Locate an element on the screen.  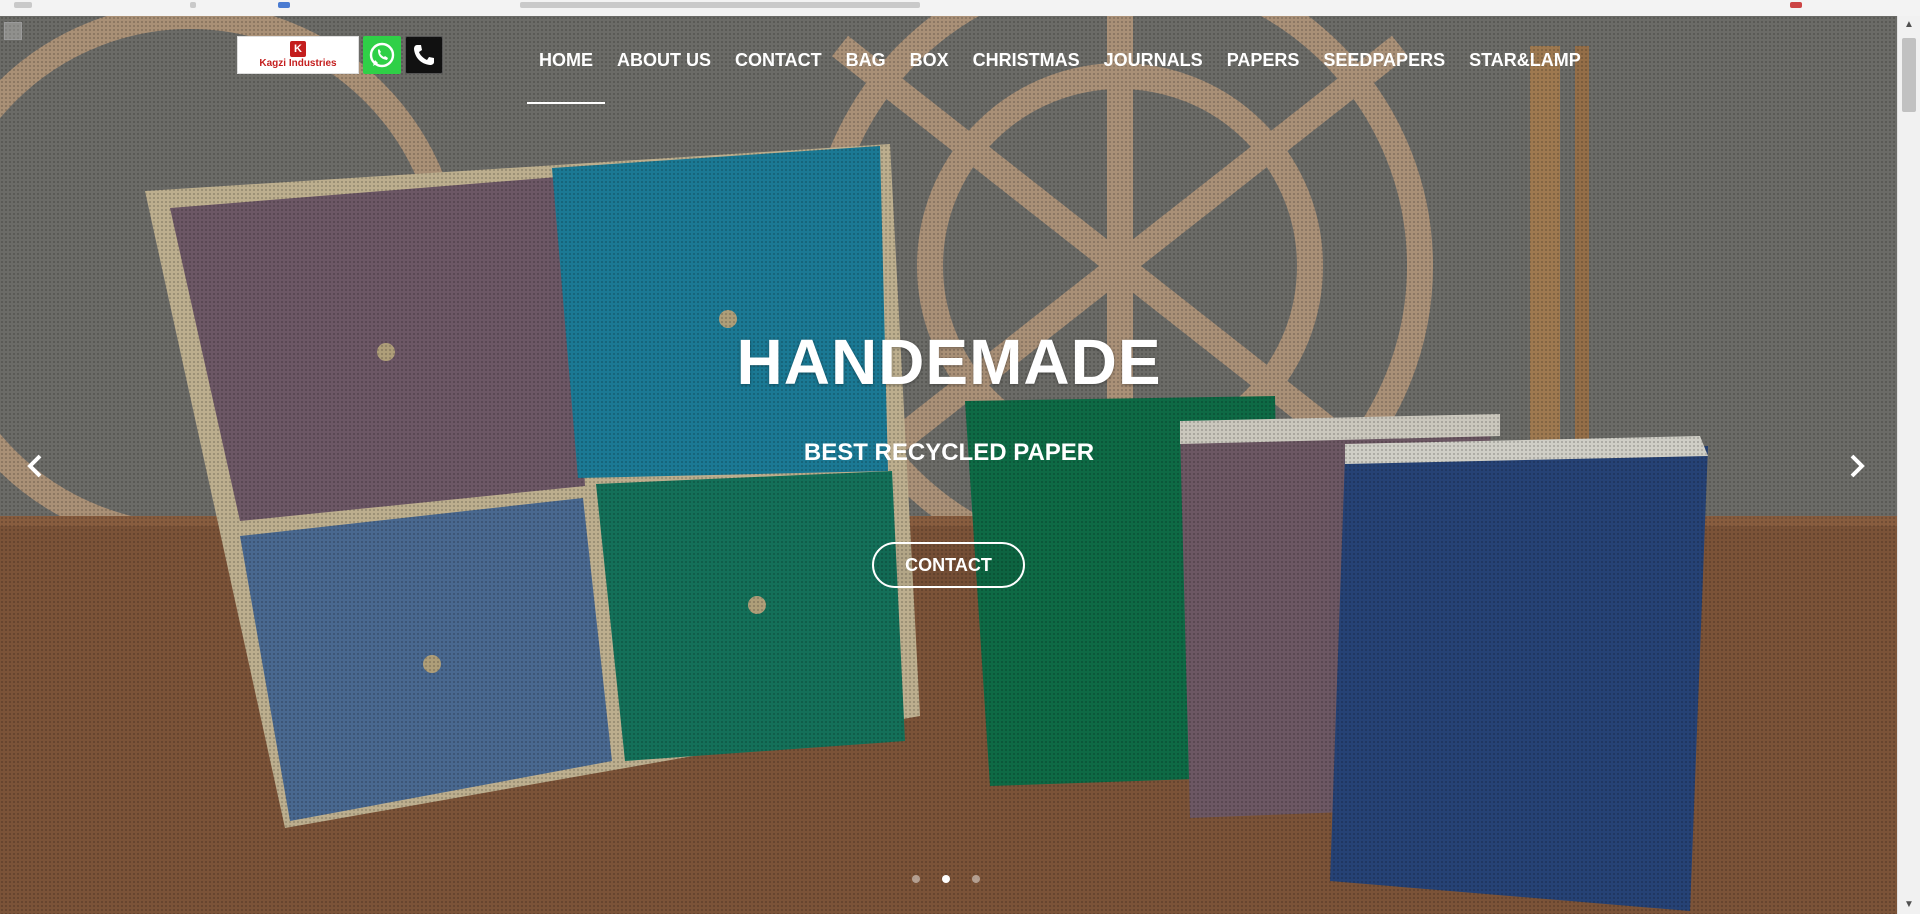
carousel-indicators is located at coordinates (946, 879).